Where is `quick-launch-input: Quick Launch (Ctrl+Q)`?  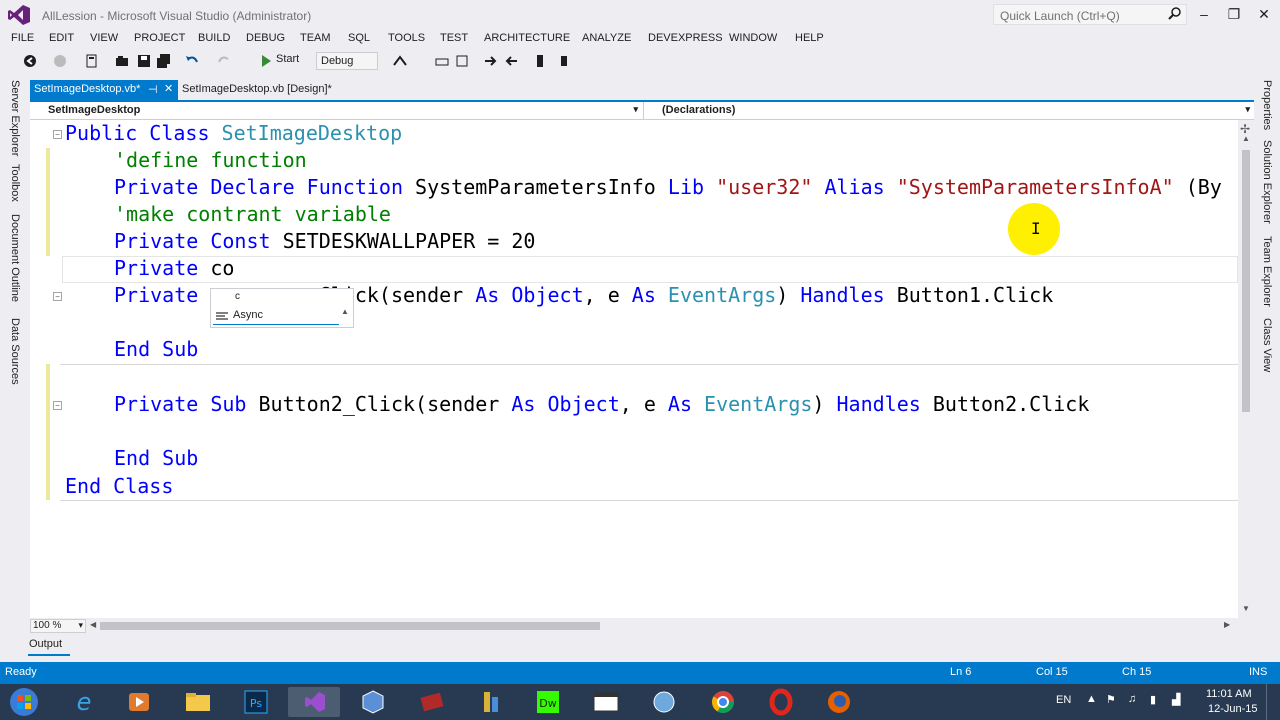 quick-launch-input: Quick Launch (Ctrl+Q) is located at coordinates (1090, 14).